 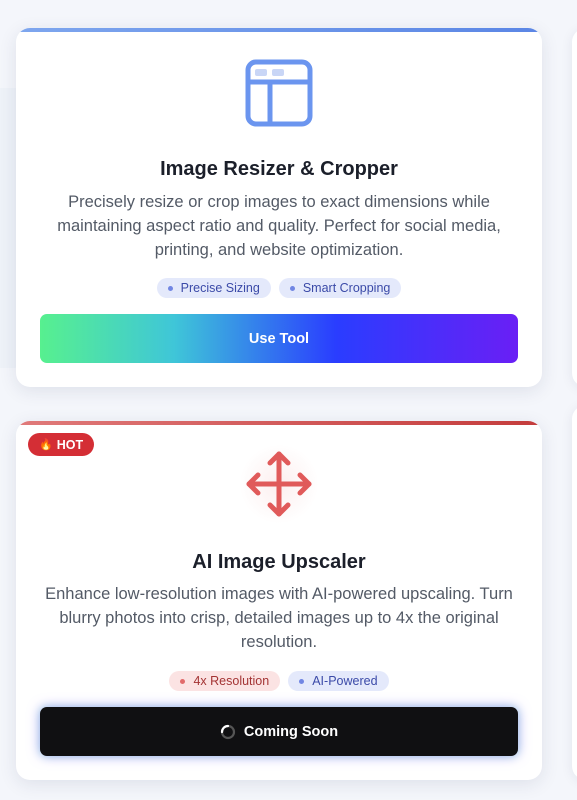 I want to click on feature-tag: AI-Powered, so click(x=338, y=681).